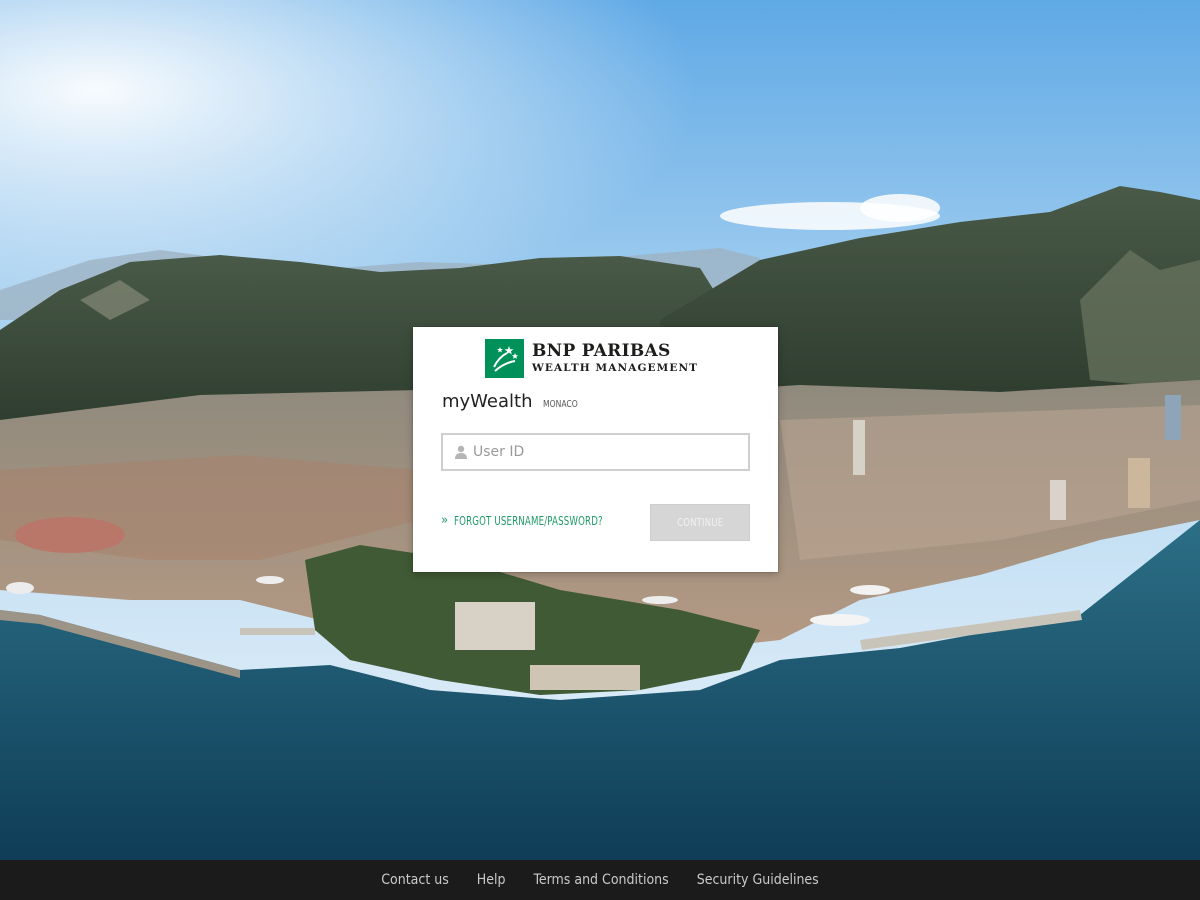  Describe the element at coordinates (601, 350) in the screenshot. I see `brand-name: BNP PARIBAS` at that location.